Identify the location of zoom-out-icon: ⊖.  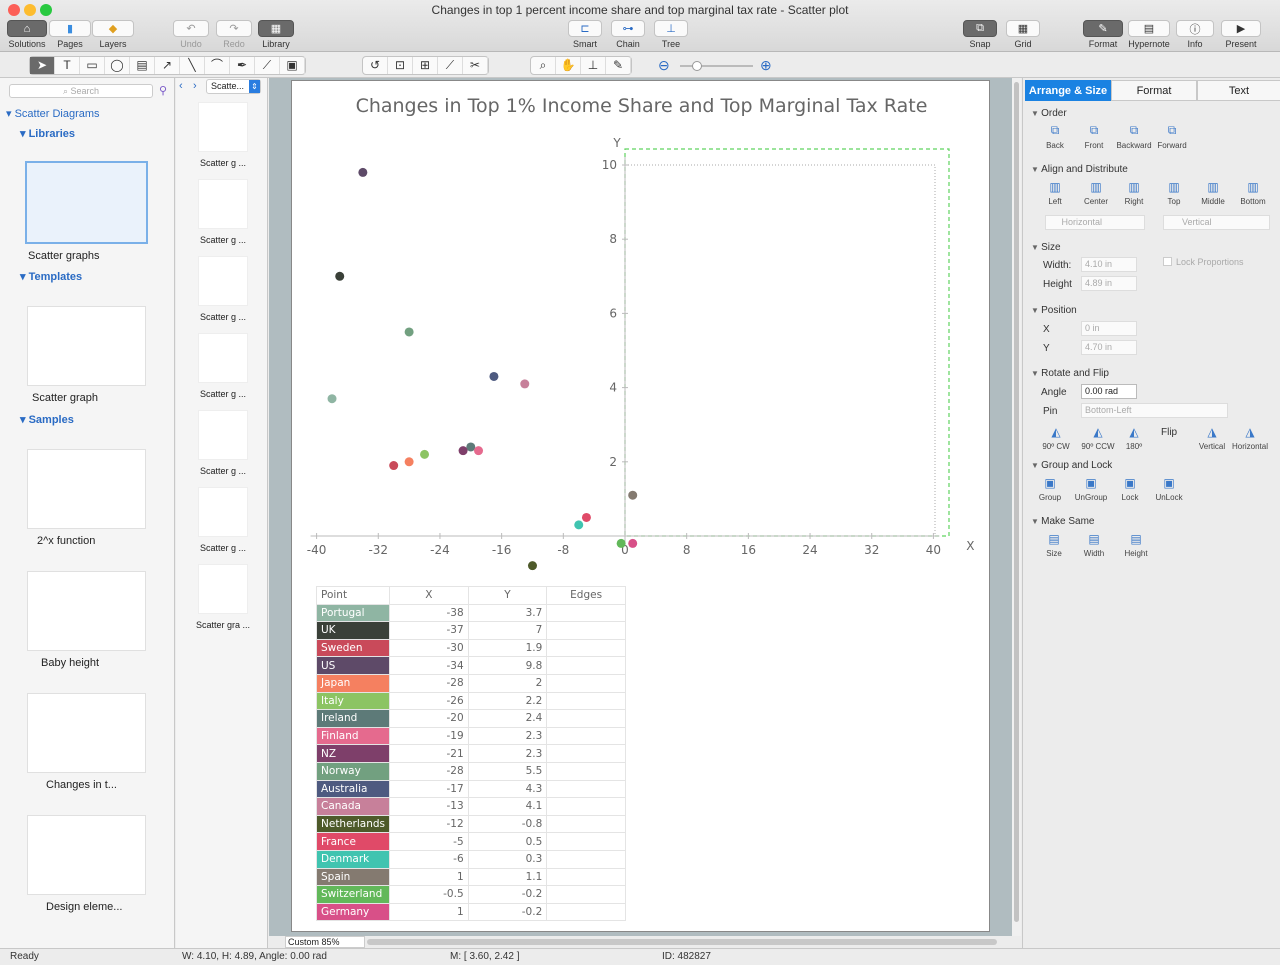
(664, 65).